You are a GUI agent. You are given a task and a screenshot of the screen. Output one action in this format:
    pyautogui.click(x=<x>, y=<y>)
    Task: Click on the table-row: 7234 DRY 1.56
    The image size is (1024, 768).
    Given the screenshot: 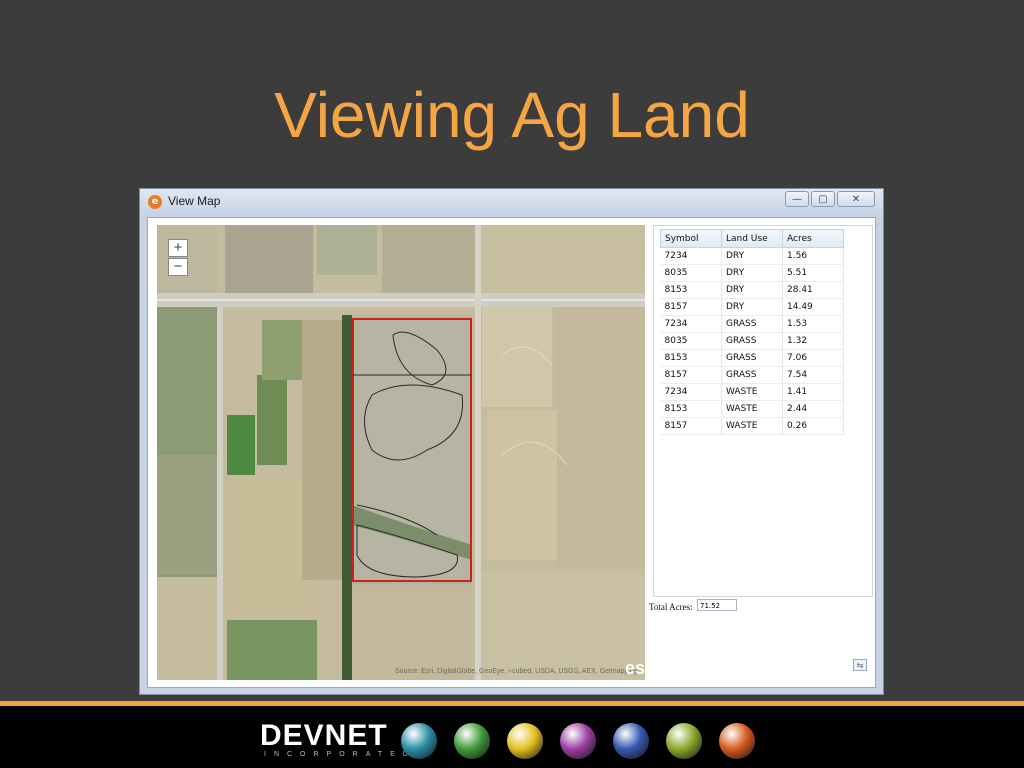 What is the action you would take?
    pyautogui.click(x=752, y=256)
    